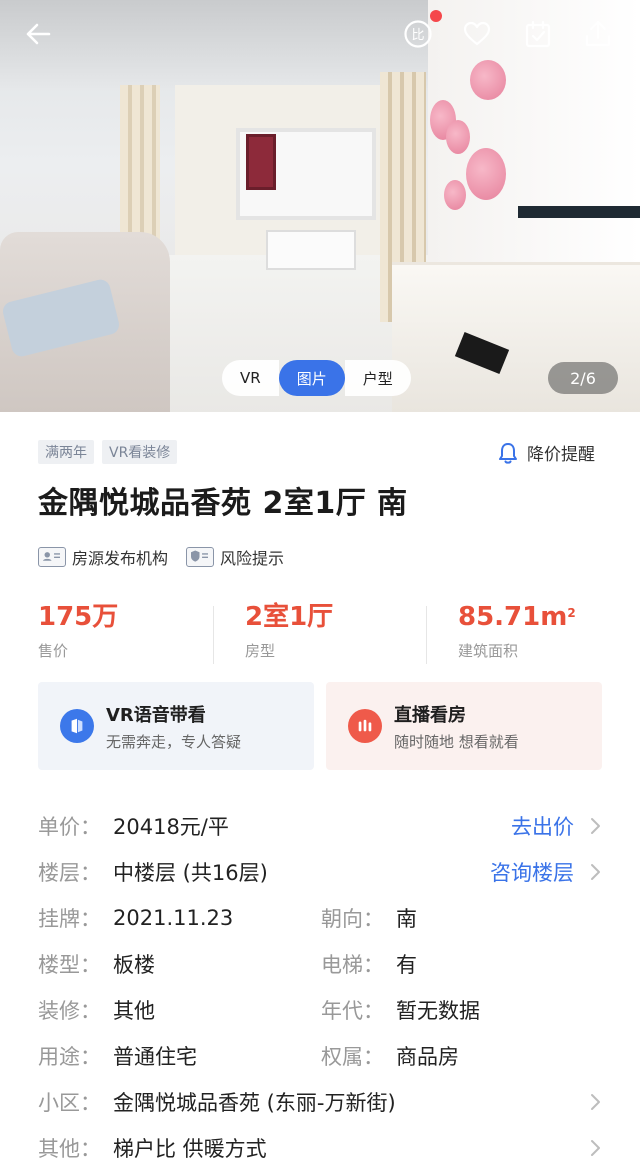 The width and height of the screenshot is (640, 1160). Describe the element at coordinates (69, 965) in the screenshot. I see `detail-key: 楼型：` at that location.